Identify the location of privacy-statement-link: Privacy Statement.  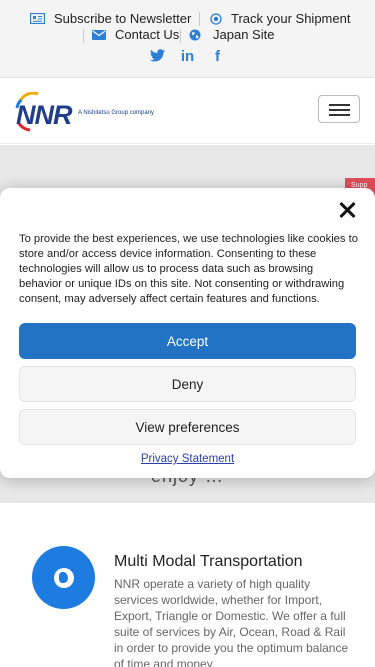
(187, 459).